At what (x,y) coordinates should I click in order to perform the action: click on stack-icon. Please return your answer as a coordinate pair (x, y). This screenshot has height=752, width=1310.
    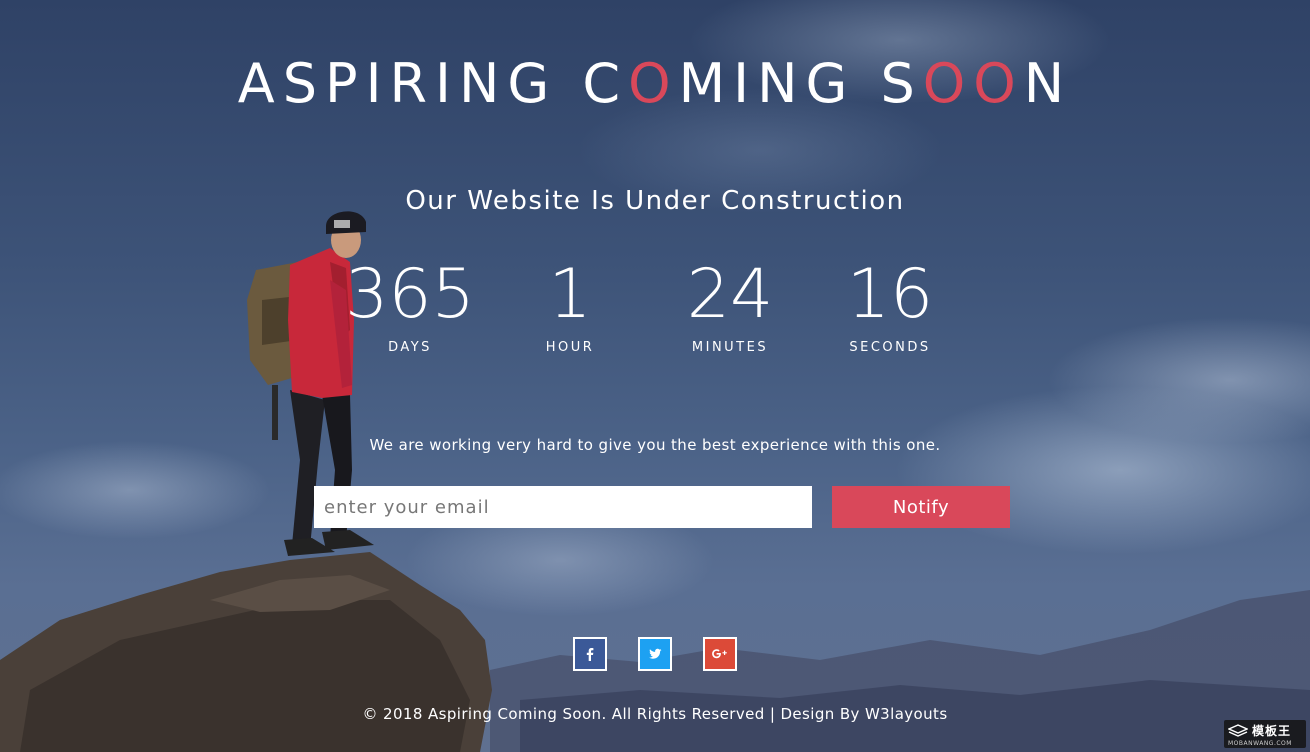
    Looking at the image, I should click on (1238, 730).